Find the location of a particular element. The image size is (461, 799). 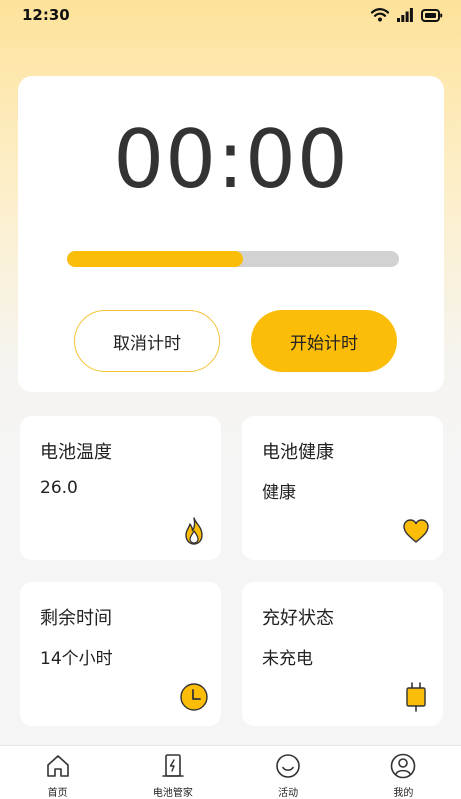

tab-label: 我的 is located at coordinates (403, 793).